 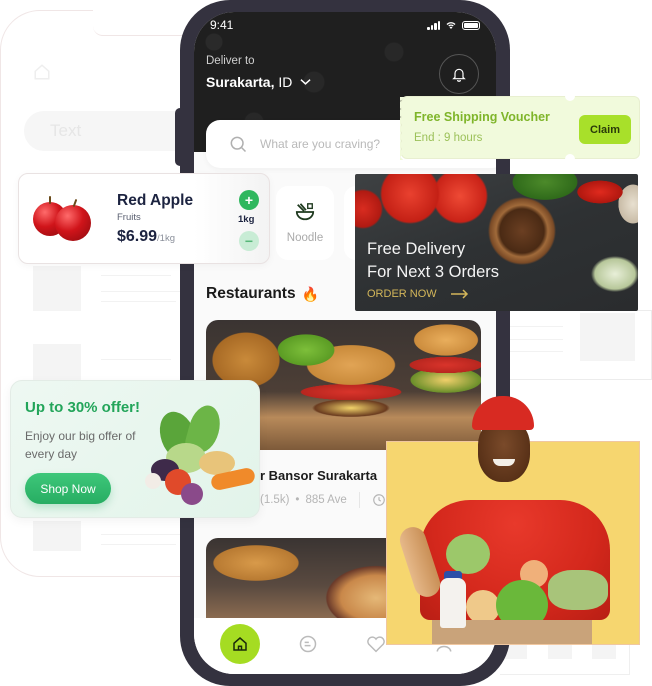 What do you see at coordinates (129, 217) in the screenshot?
I see `product-category: Fruits` at bounding box center [129, 217].